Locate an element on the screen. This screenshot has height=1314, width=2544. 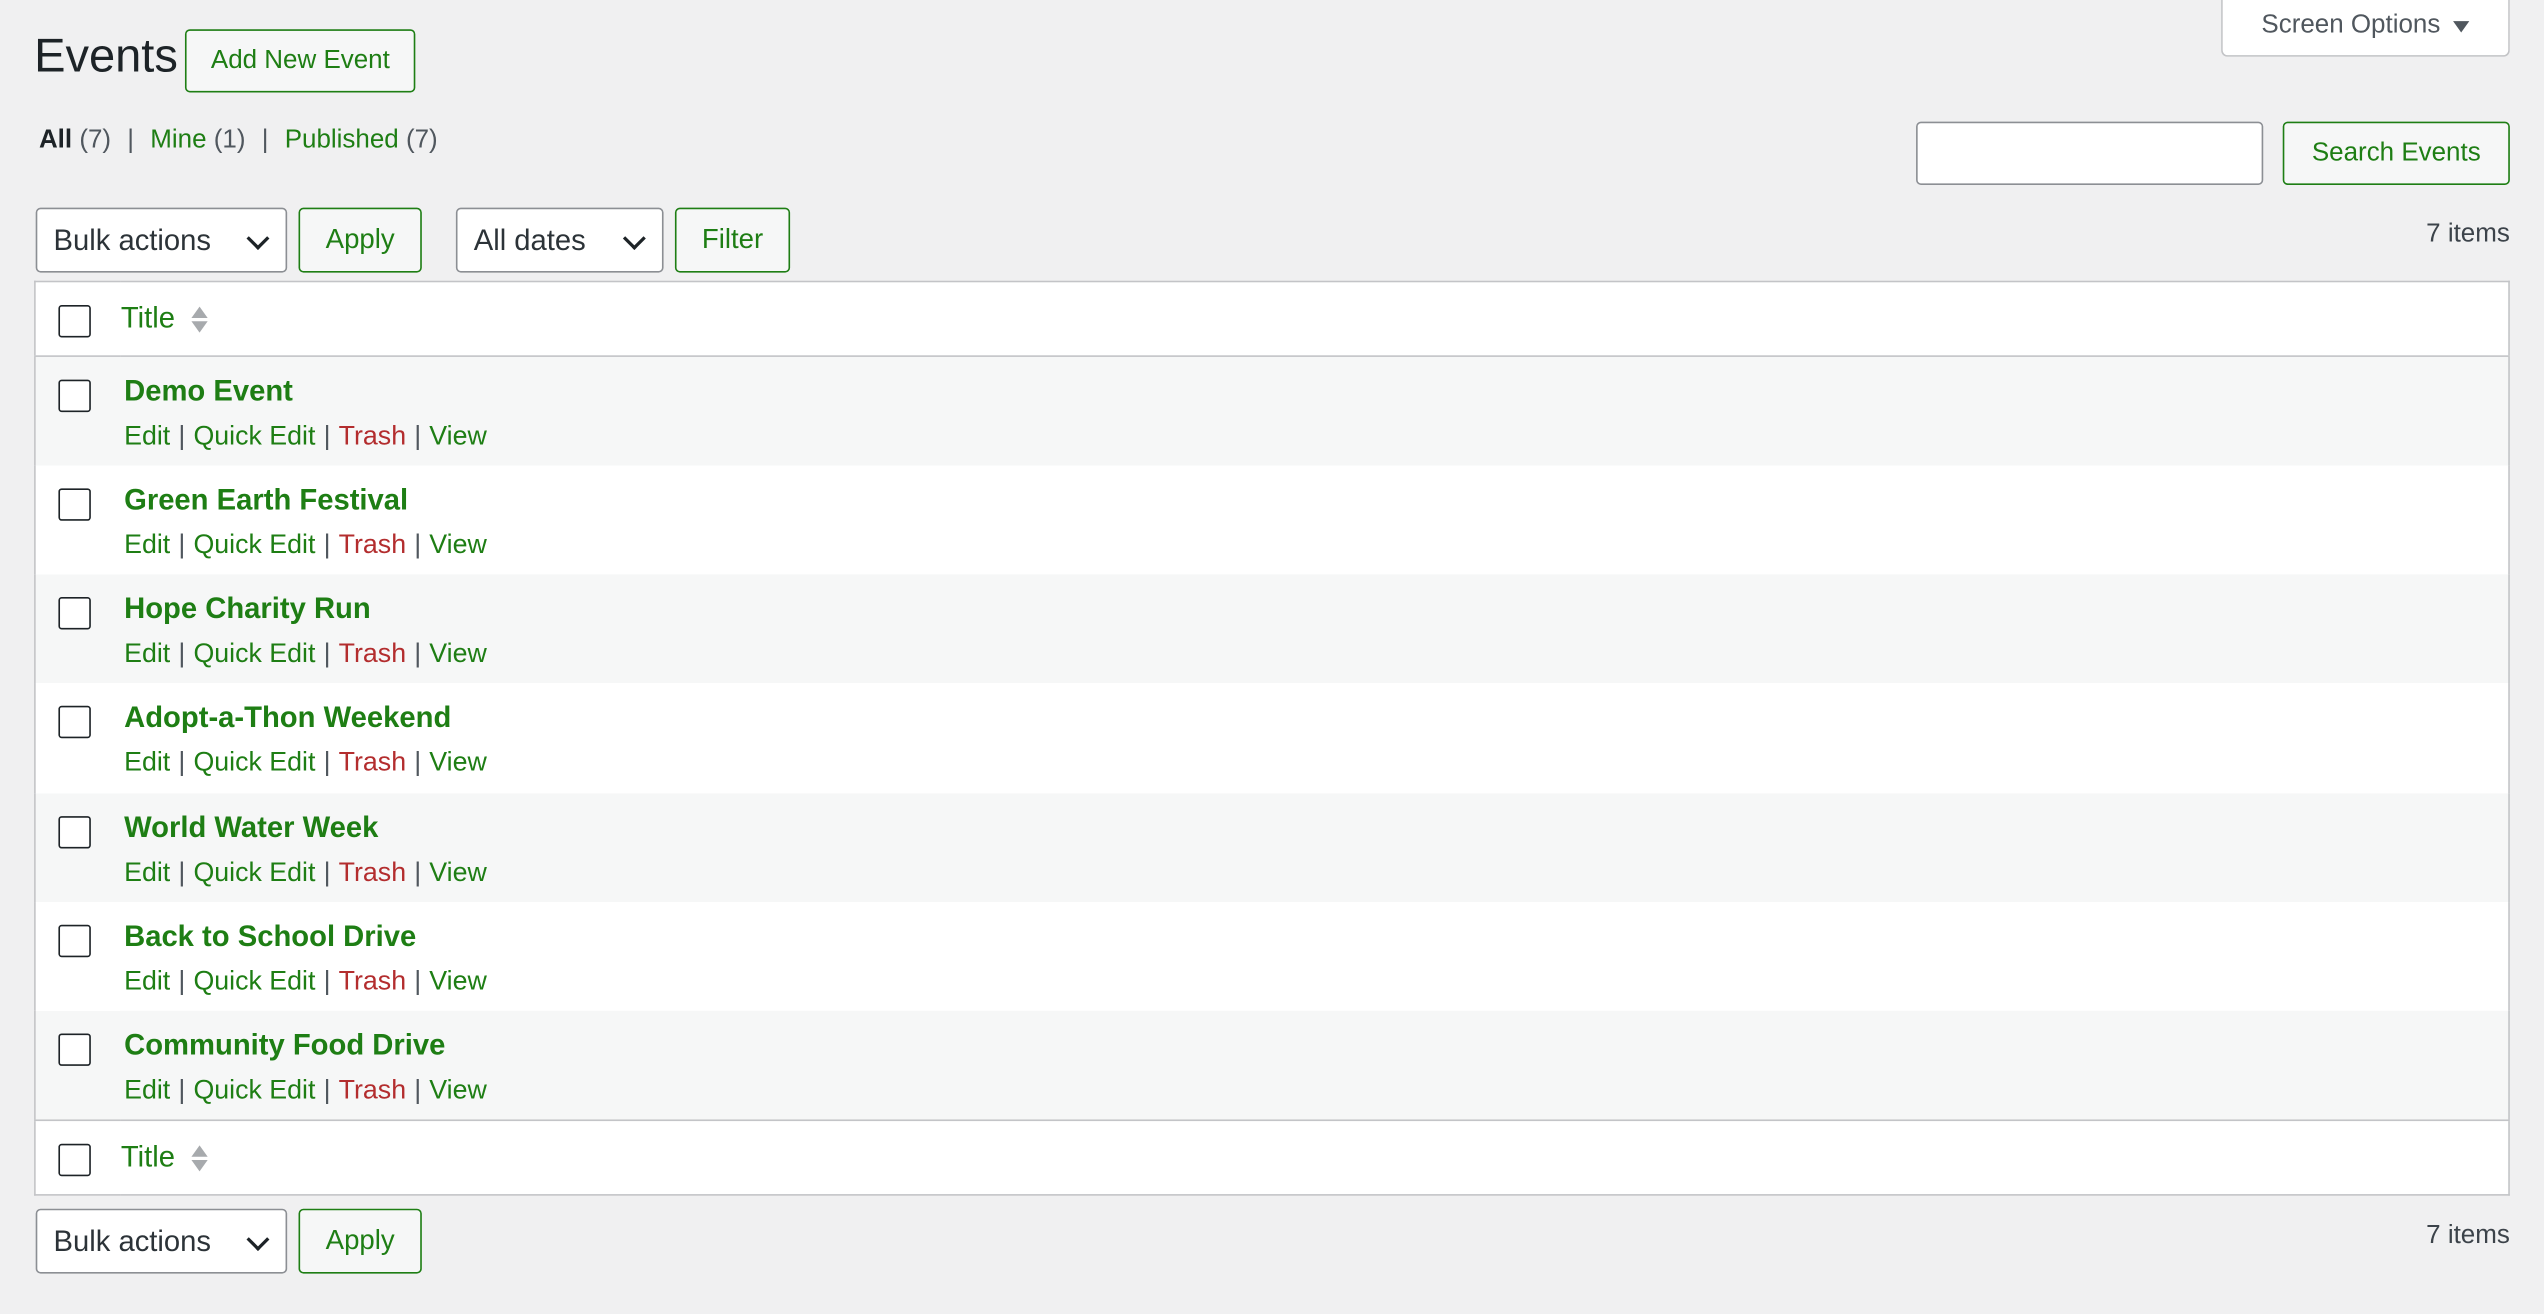
apply-button-bottom: Apply is located at coordinates (360, 1241).